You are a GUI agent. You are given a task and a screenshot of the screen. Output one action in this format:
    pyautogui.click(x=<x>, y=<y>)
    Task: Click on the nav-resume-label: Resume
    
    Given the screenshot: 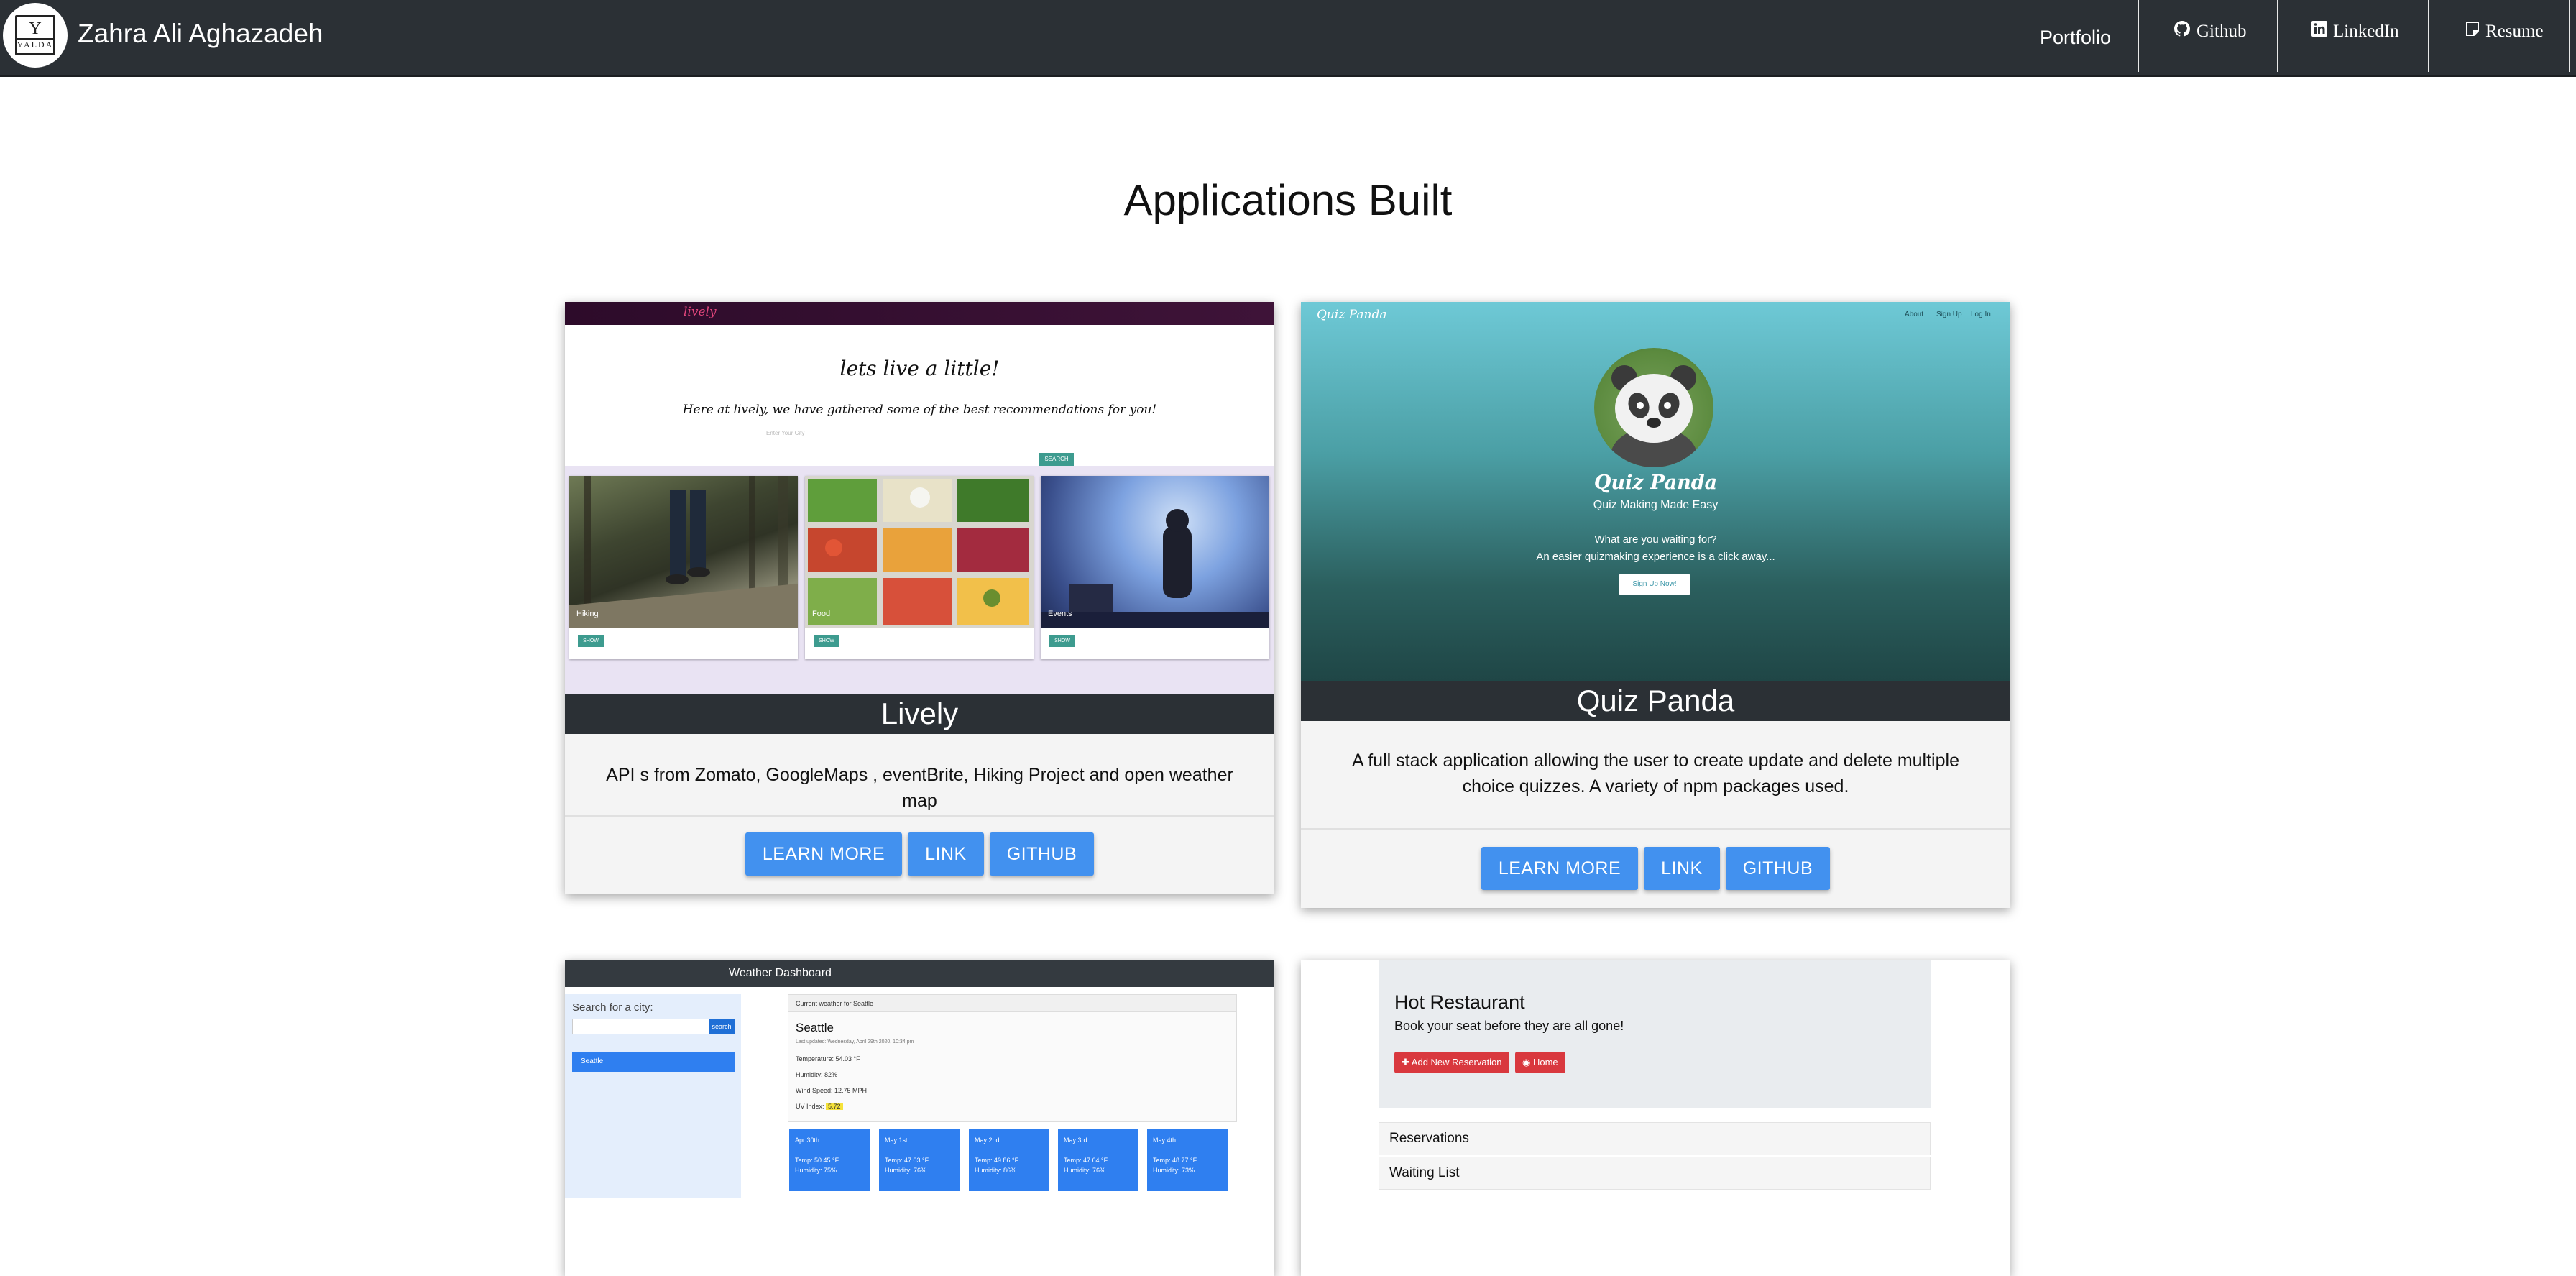 What is the action you would take?
    pyautogui.click(x=2514, y=31)
    